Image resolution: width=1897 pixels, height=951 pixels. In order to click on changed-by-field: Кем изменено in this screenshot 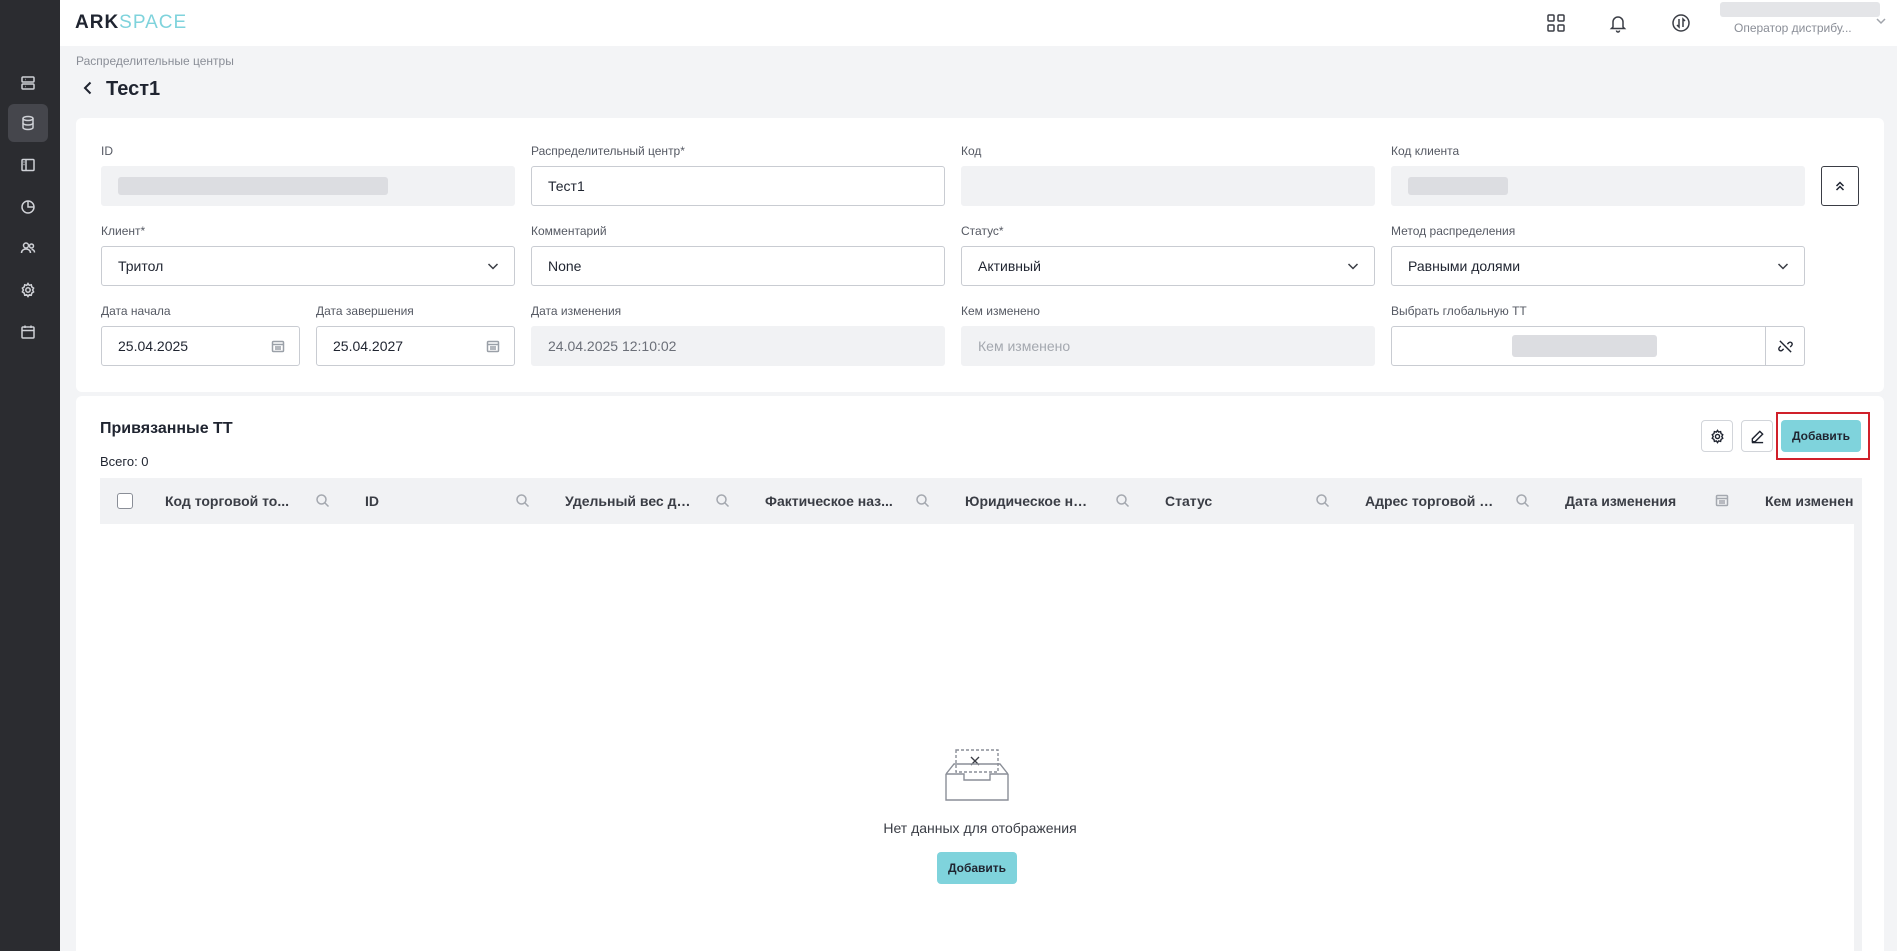, I will do `click(1168, 346)`.